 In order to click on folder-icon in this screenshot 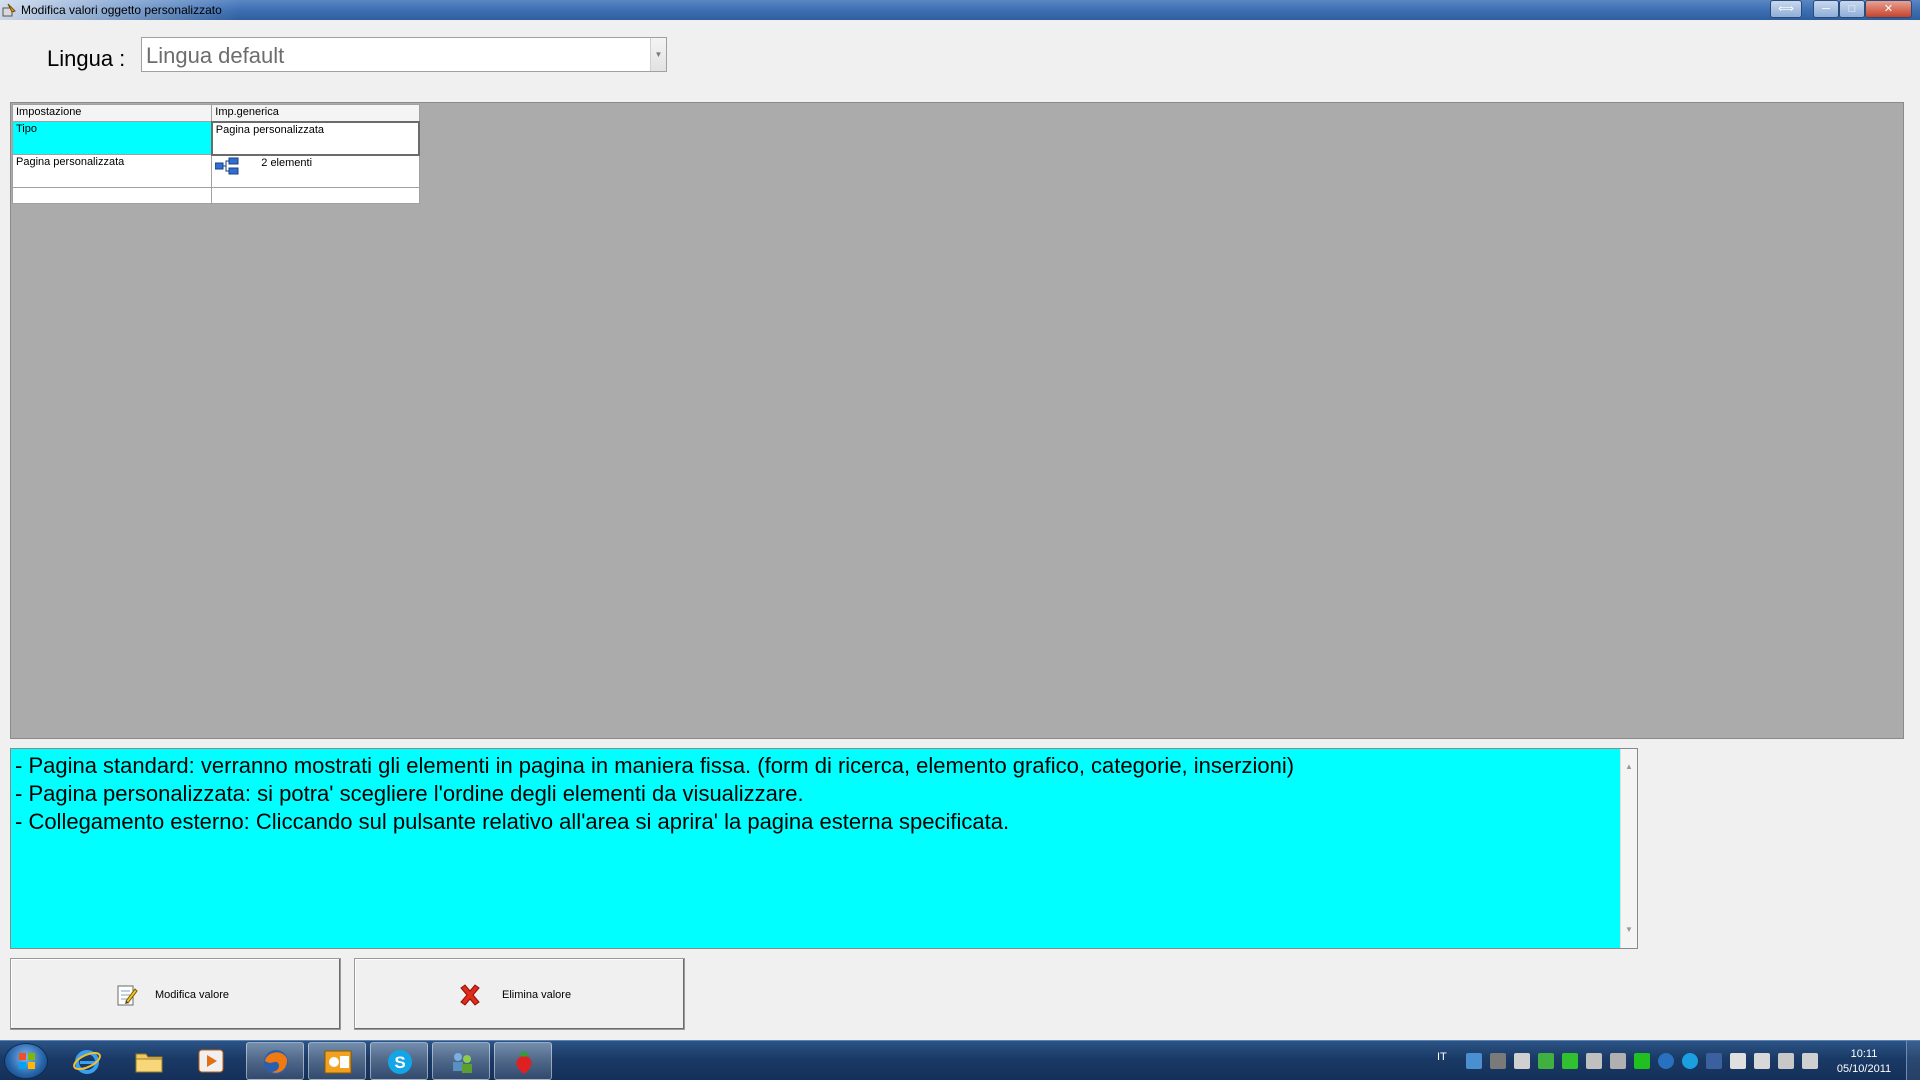, I will do `click(149, 1063)`.